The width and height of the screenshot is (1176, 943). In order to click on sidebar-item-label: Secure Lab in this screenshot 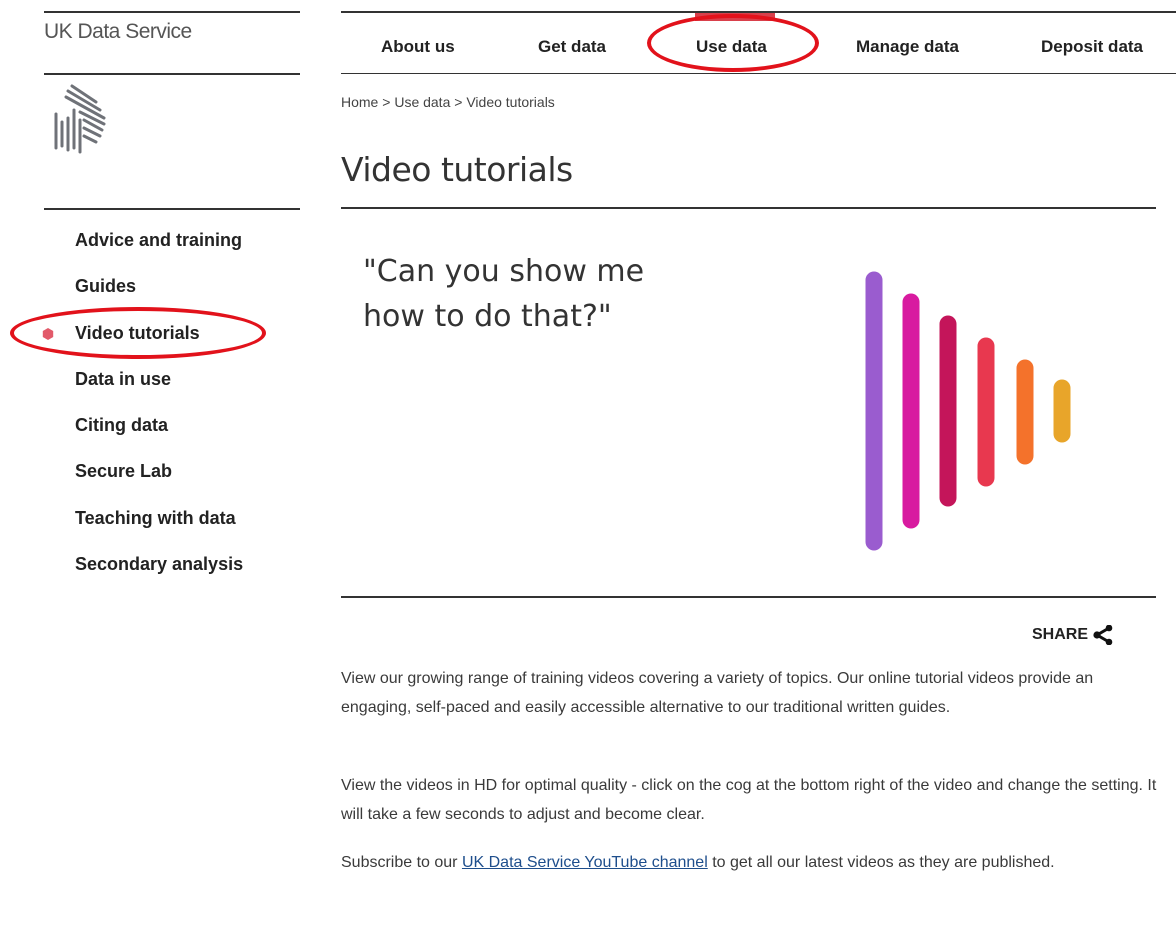, I will do `click(124, 471)`.